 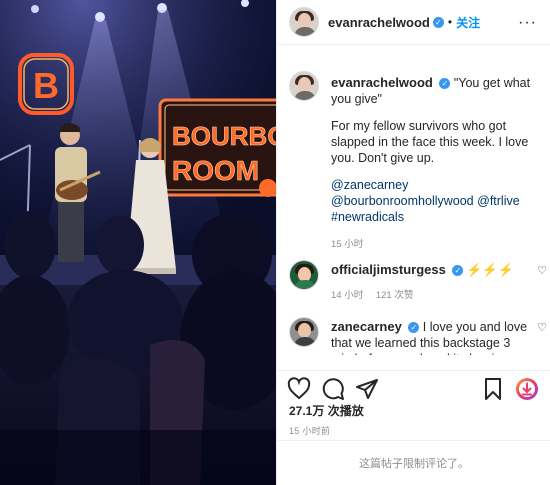 What do you see at coordinates (367, 389) in the screenshot?
I see `share-icon` at bounding box center [367, 389].